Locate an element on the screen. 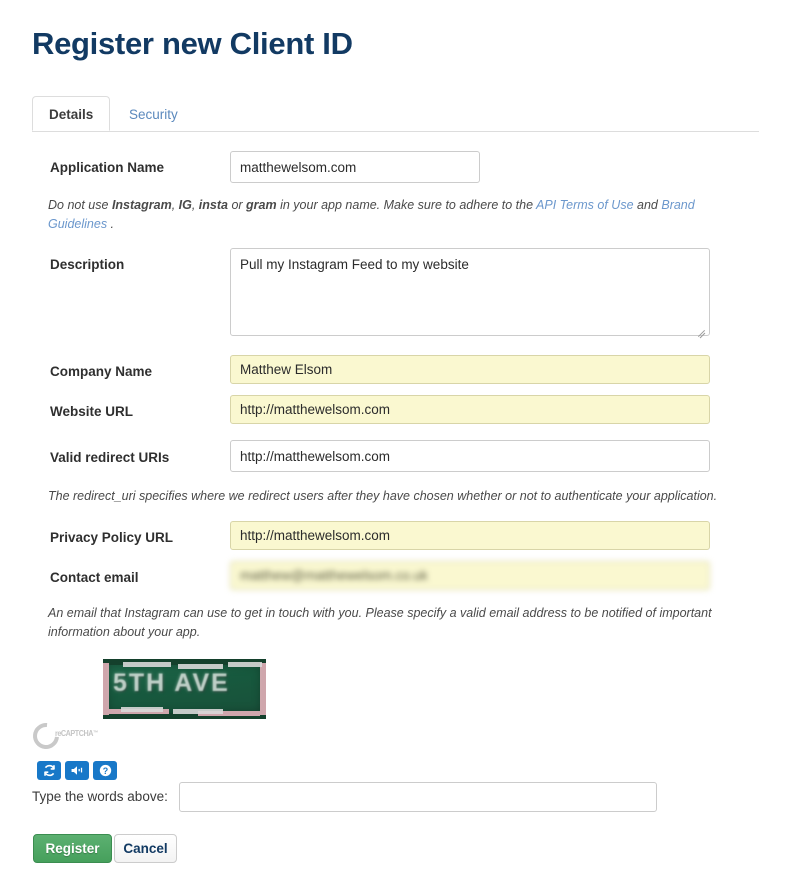 The image size is (791, 894). captcha-audio-icon is located at coordinates (77, 770).